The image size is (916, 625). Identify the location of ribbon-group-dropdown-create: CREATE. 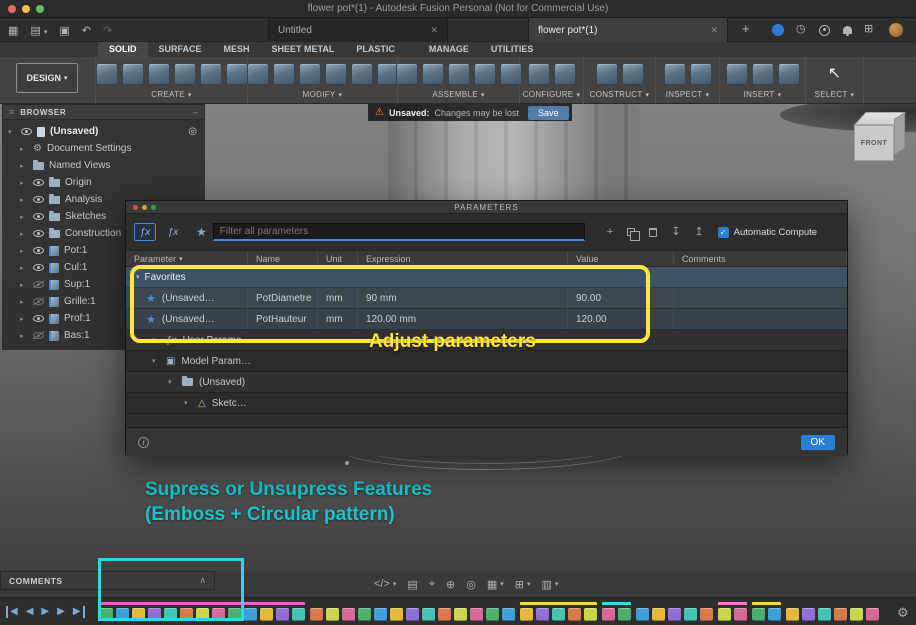
(171, 94).